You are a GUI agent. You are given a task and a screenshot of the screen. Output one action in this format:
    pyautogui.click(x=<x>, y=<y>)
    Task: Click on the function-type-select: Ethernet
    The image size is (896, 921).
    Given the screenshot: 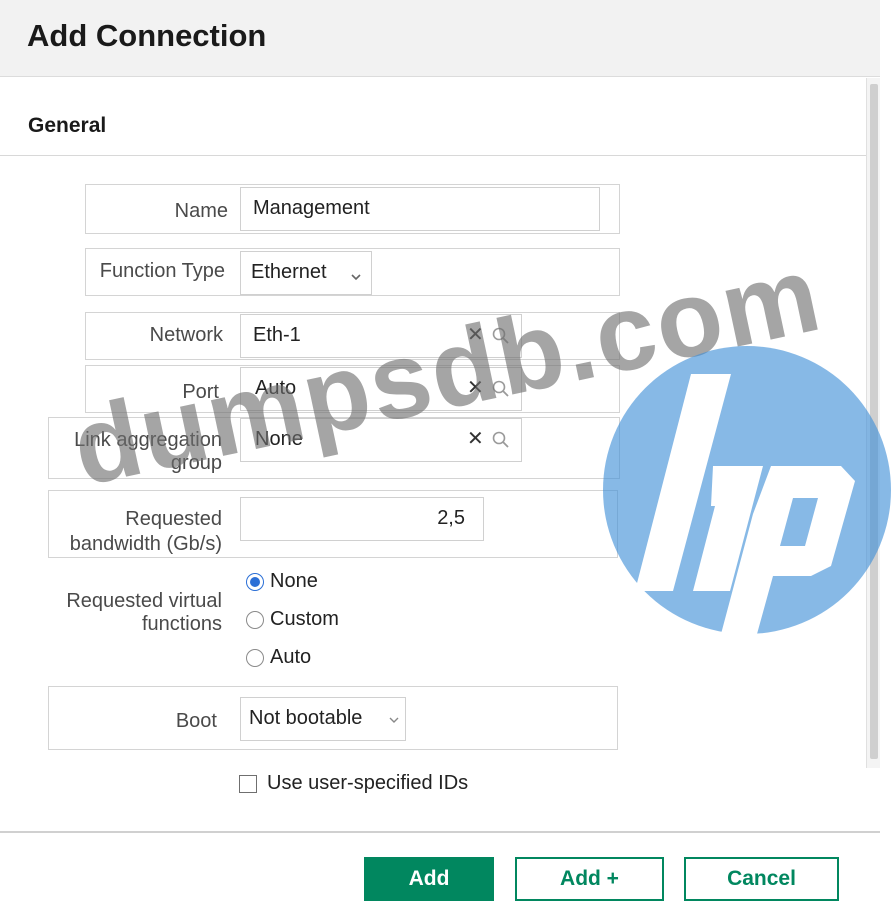 What is the action you would take?
    pyautogui.click(x=306, y=273)
    